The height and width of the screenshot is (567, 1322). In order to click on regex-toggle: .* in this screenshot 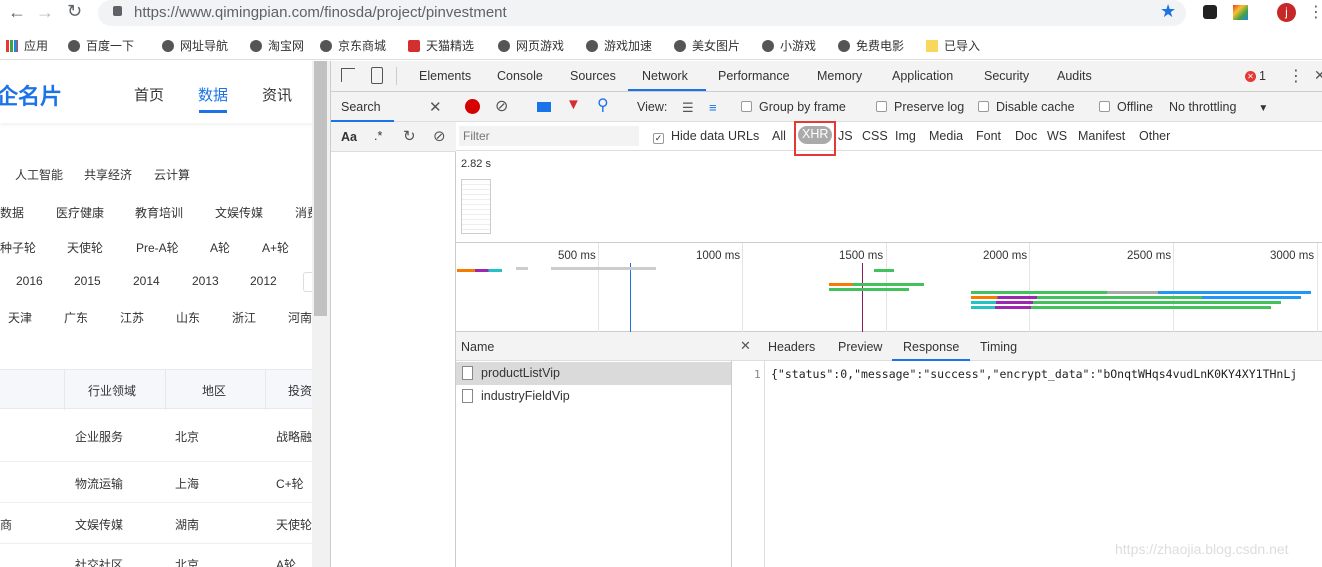, I will do `click(378, 136)`.